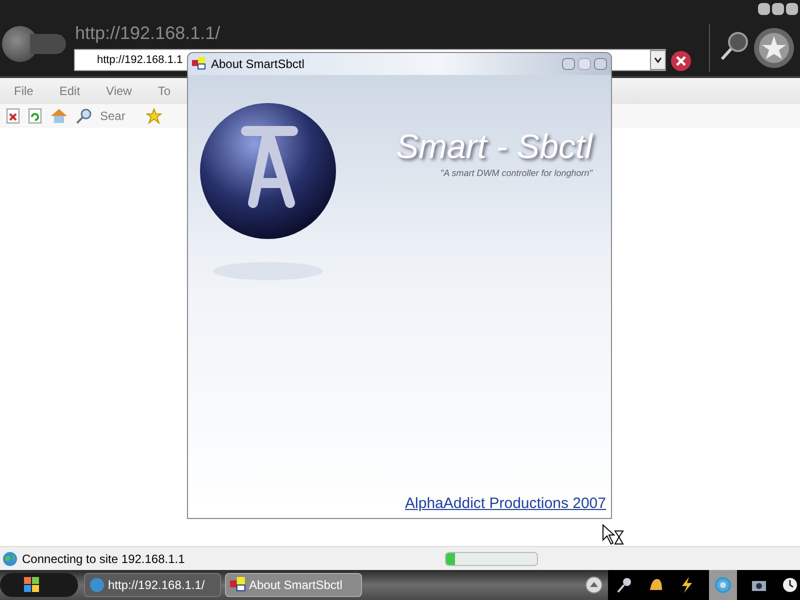 The height and width of the screenshot is (600, 800). Describe the element at coordinates (516, 173) in the screenshot. I see `tagline-text: "A smart DWM controller for longhorn"` at that location.